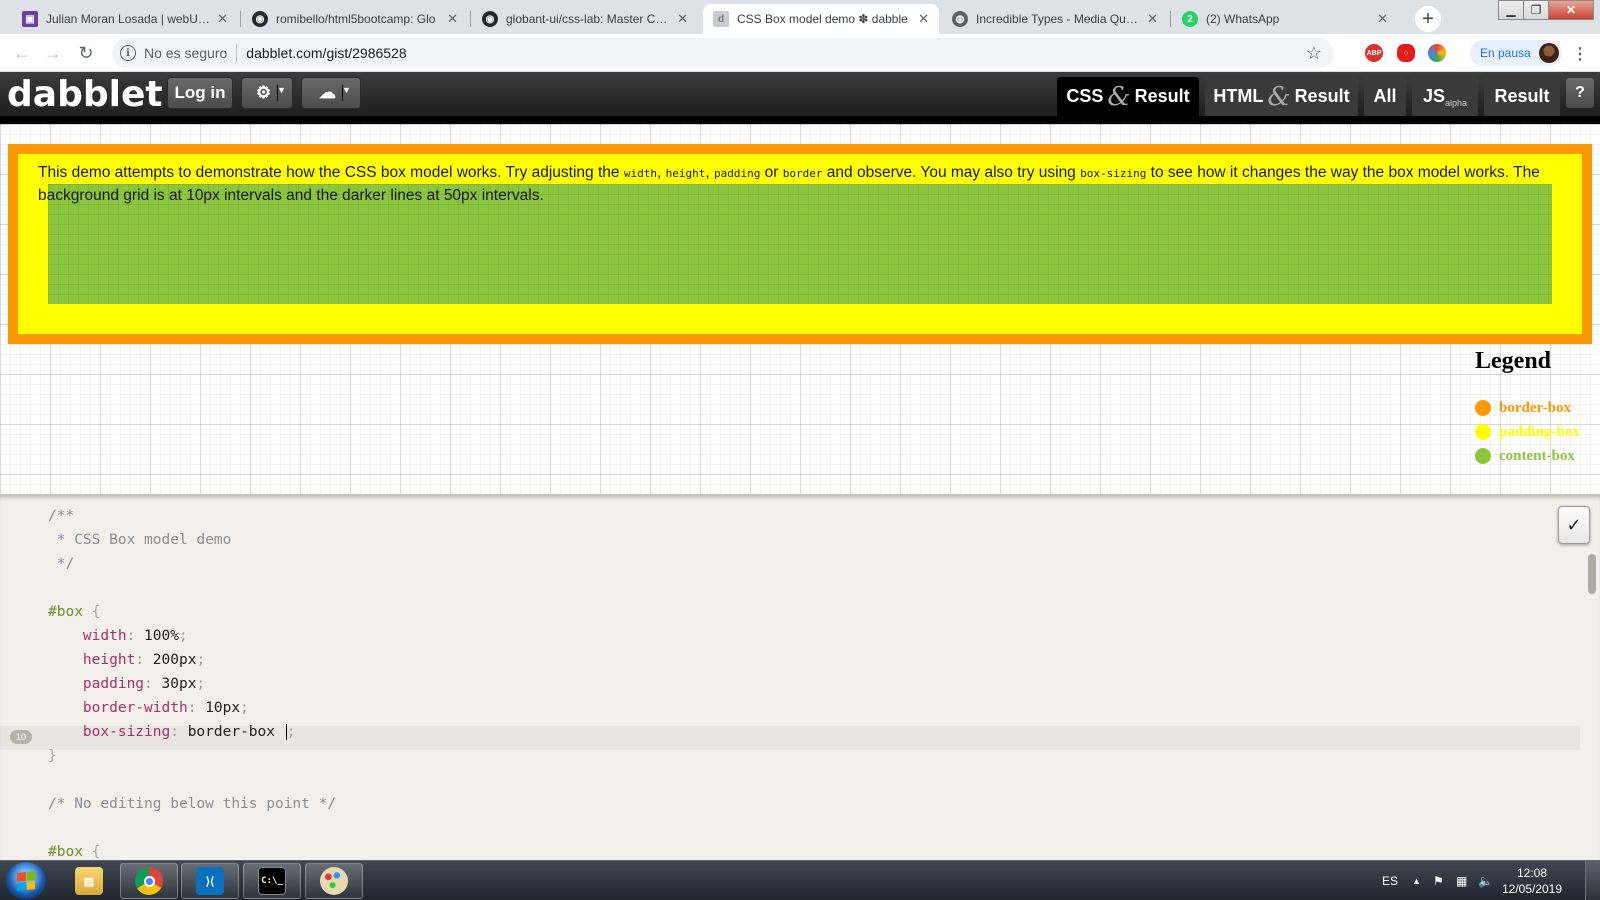 This screenshot has height=900, width=1600. Describe the element at coordinates (1374, 53) in the screenshot. I see `adblock-plus-icon: ABP` at that location.